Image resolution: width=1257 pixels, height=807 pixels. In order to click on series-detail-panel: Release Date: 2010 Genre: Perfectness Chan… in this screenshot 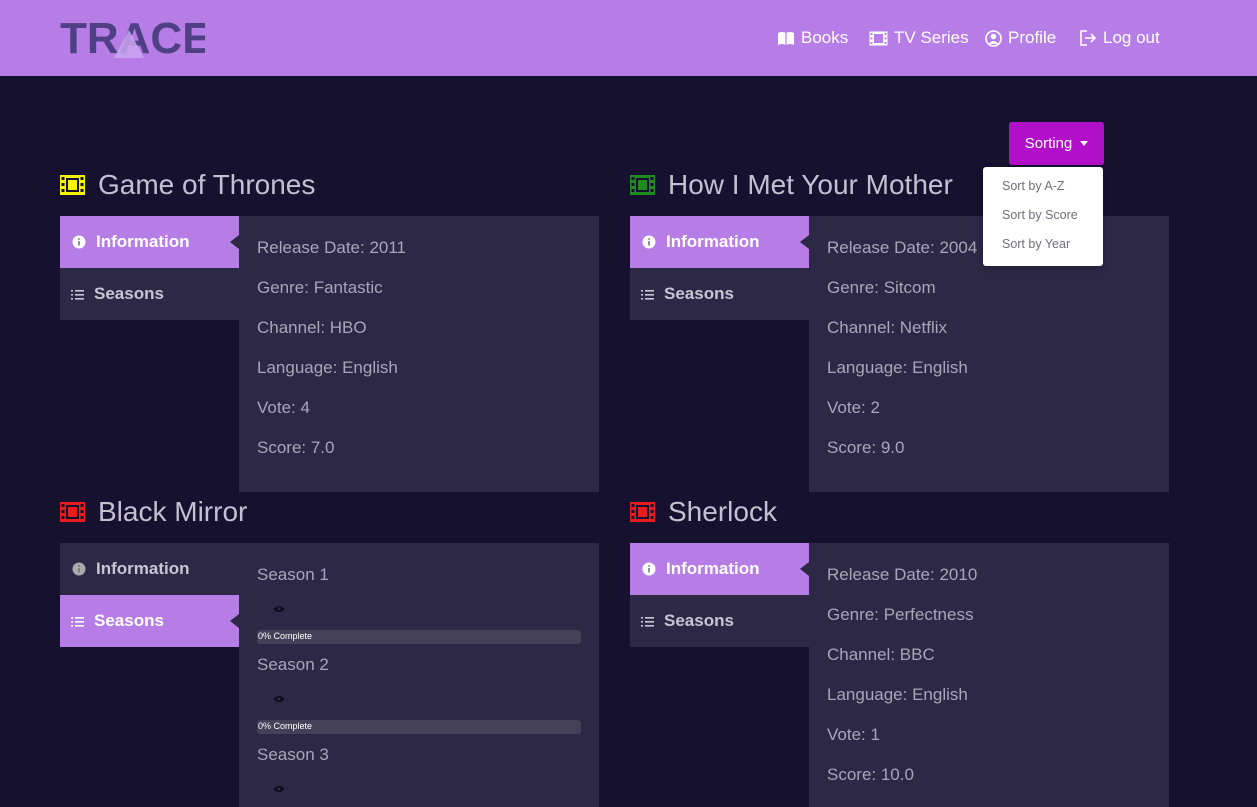, I will do `click(989, 675)`.